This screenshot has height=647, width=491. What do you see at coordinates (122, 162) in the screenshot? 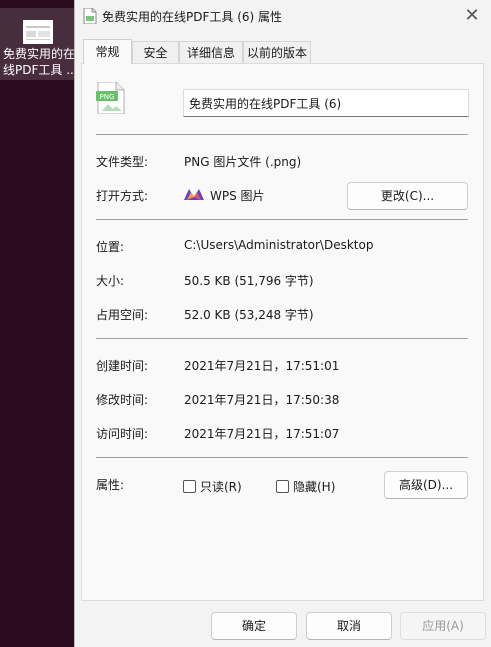
I see `file-type-label: 文件类型:` at bounding box center [122, 162].